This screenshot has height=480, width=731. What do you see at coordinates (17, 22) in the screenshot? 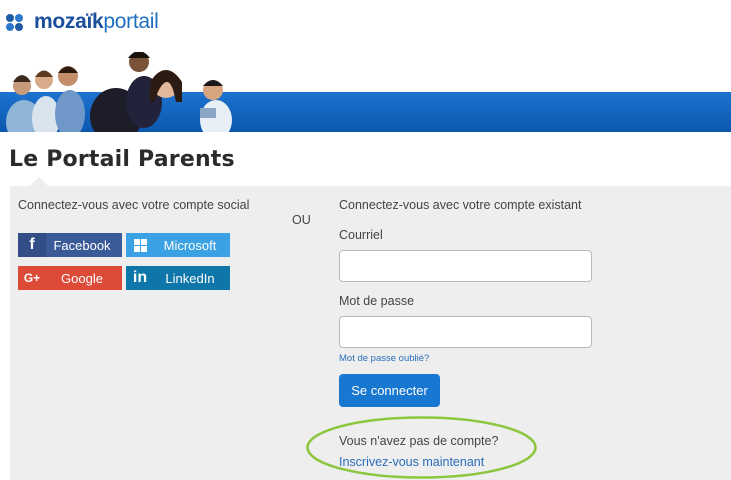
I see `logo-mark-icon` at bounding box center [17, 22].